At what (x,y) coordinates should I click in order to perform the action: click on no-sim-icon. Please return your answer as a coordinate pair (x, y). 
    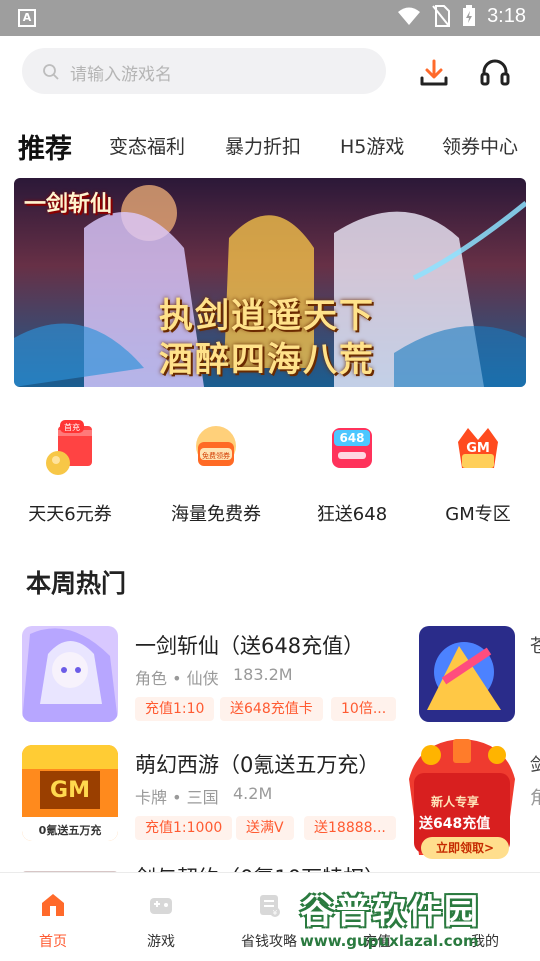
    Looking at the image, I should click on (441, 16).